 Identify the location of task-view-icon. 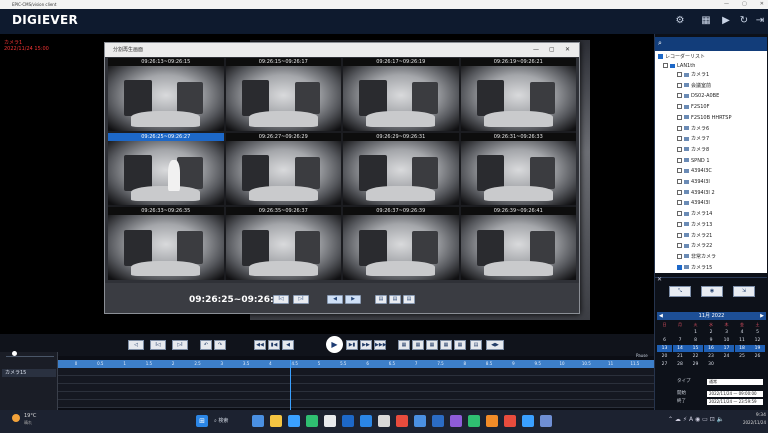
(258, 421).